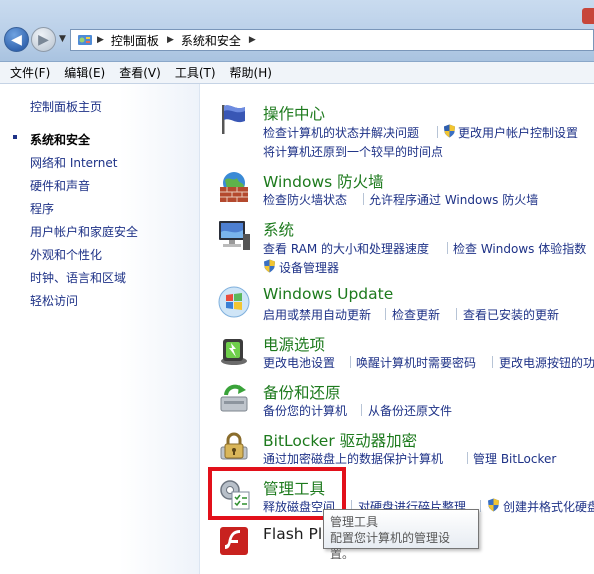  Describe the element at coordinates (323, 181) in the screenshot. I see `category-title: Windows 防火墙` at that location.